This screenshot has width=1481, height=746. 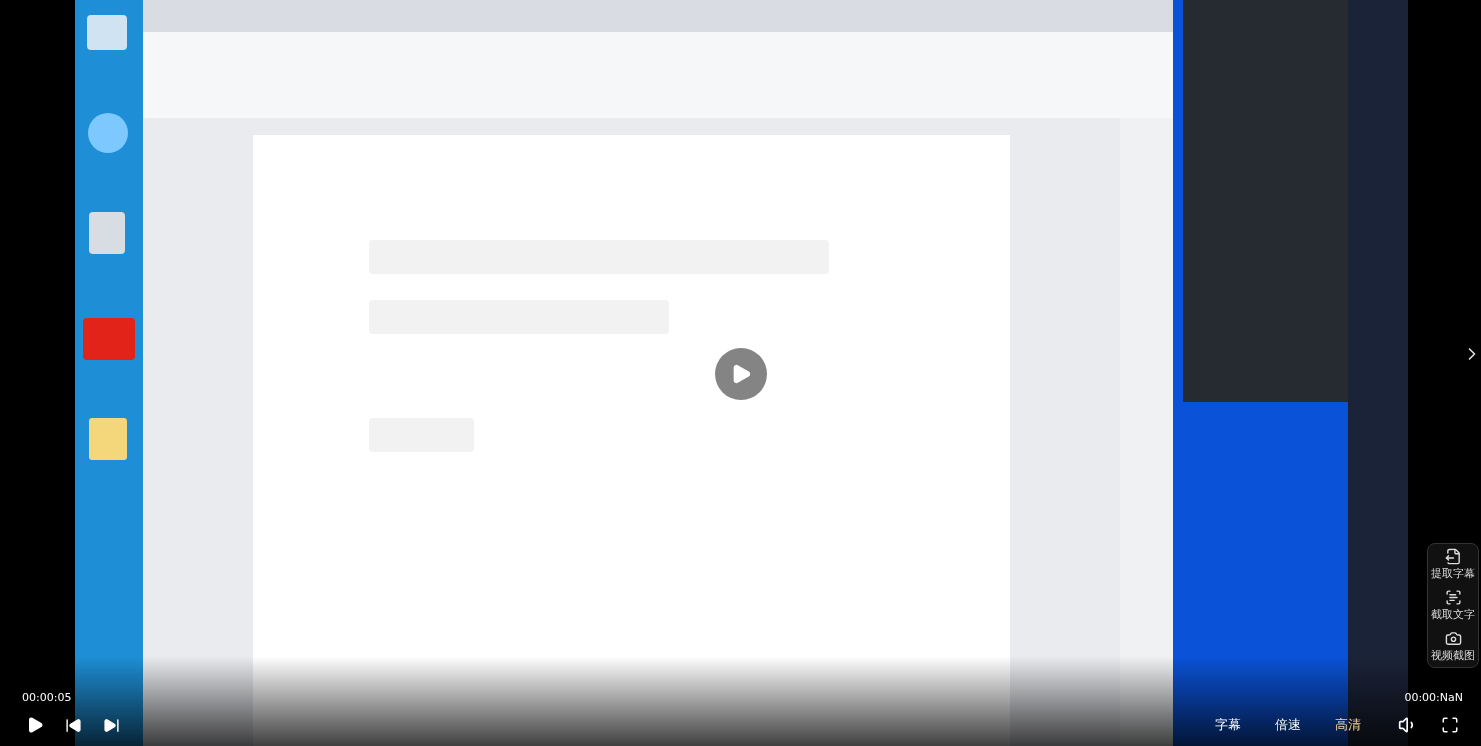 What do you see at coordinates (1450, 725) in the screenshot?
I see `fullscreen-icon` at bounding box center [1450, 725].